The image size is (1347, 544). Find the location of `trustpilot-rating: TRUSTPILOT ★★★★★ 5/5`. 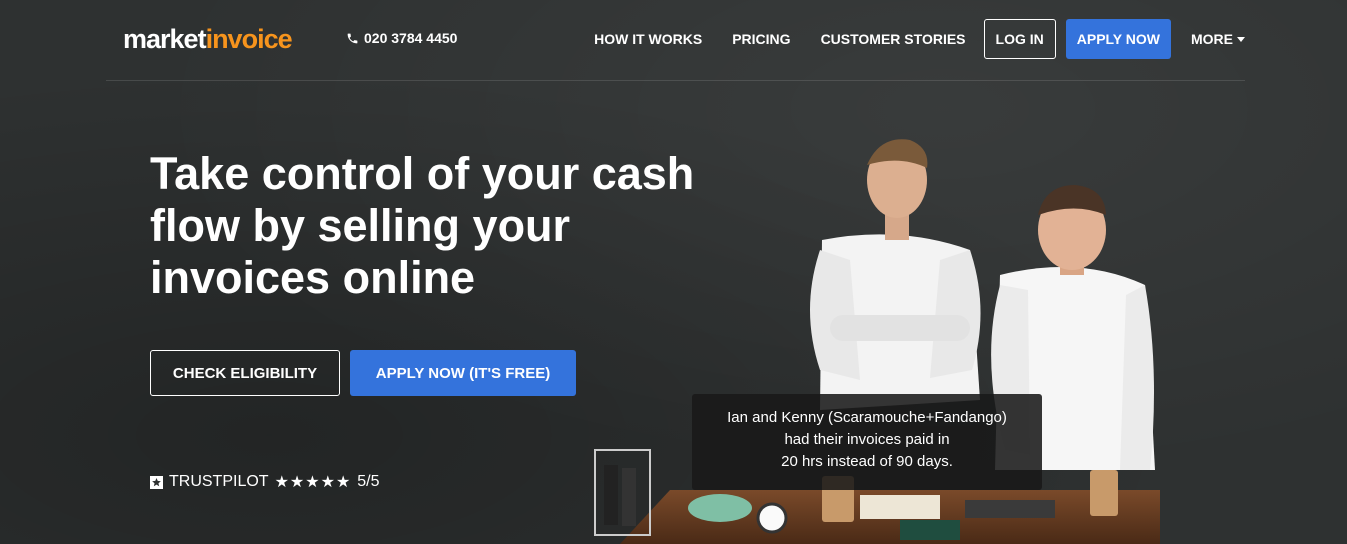

trustpilot-rating: TRUSTPILOT ★★★★★ 5/5 is located at coordinates (265, 482).